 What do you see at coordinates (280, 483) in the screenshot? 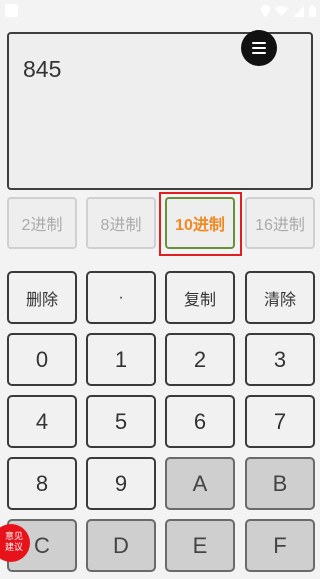
I see `key-b: B` at bounding box center [280, 483].